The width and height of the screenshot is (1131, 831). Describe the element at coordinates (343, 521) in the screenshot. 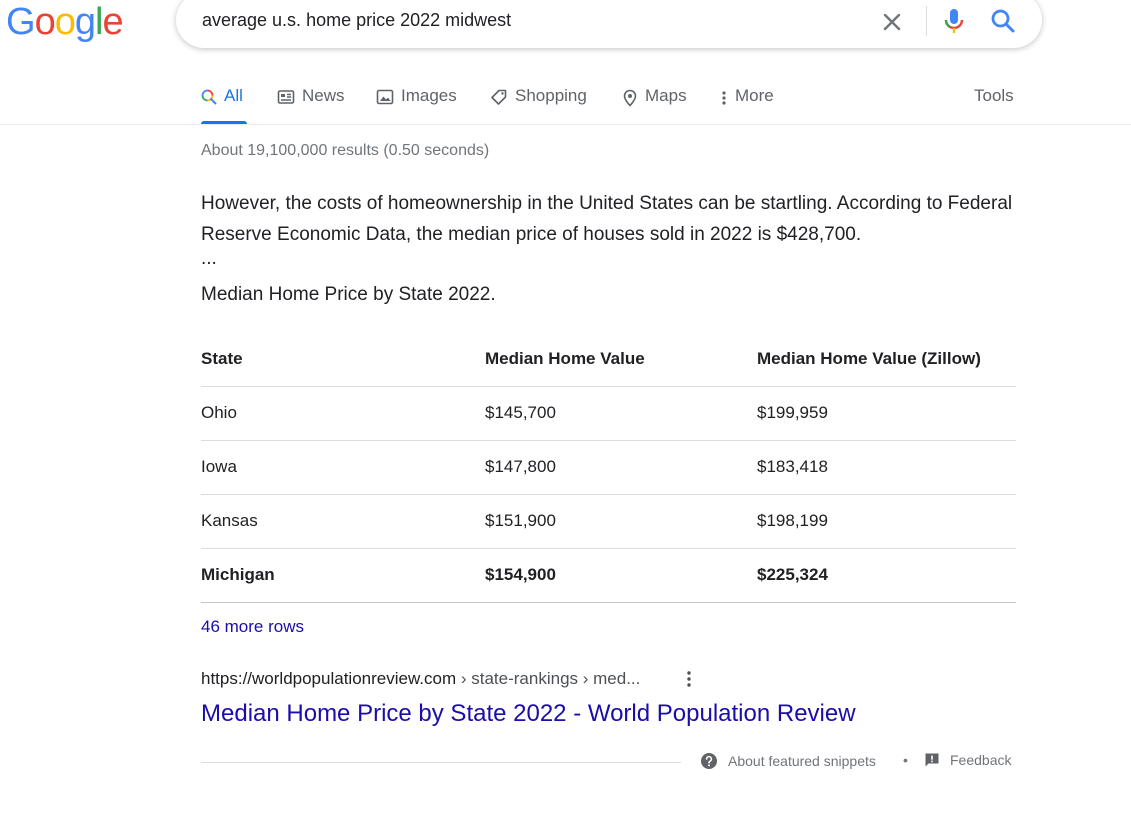

I see `table-cell: Kansas` at that location.